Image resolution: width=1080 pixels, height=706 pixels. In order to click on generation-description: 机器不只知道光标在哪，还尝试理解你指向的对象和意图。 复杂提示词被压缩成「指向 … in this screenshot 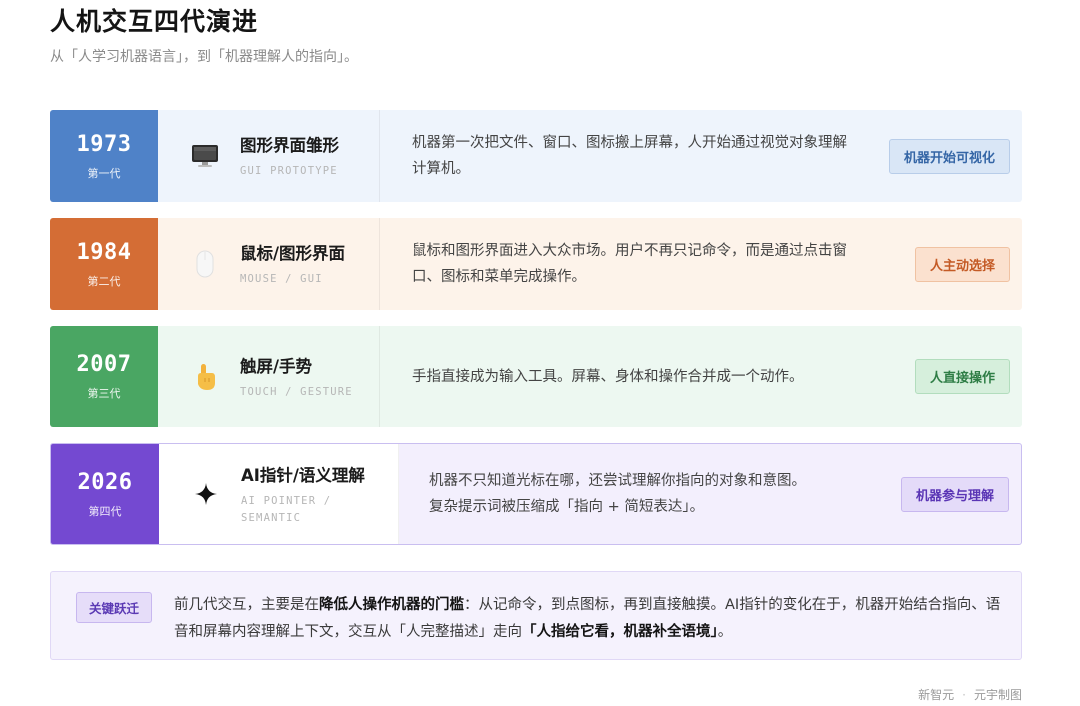, I will do `click(635, 494)`.